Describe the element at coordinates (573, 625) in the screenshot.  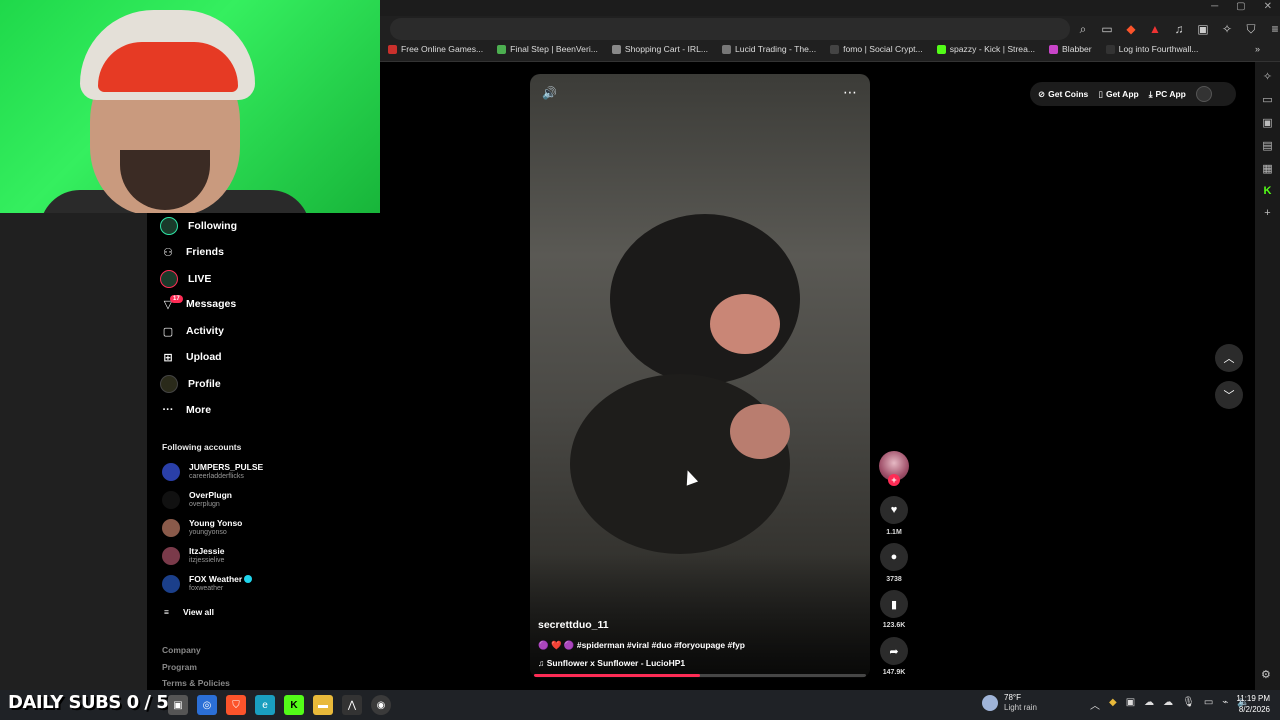
I see `video-author: secrettduo_11` at that location.